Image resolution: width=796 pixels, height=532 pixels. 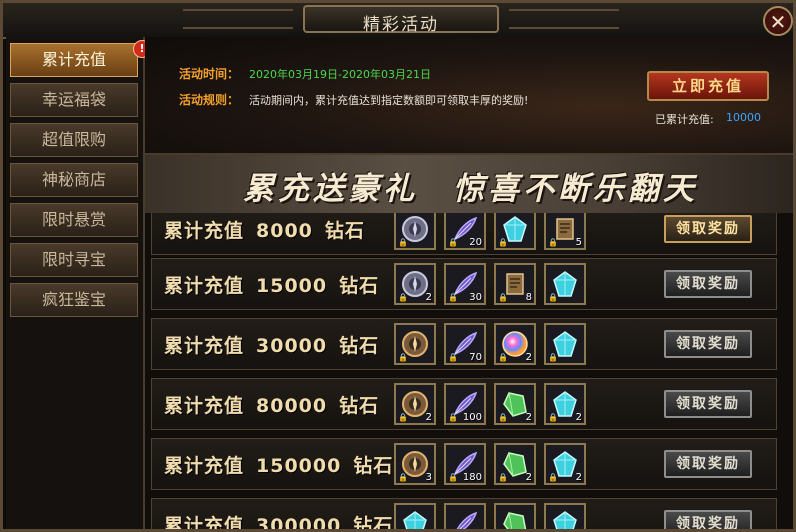 What do you see at coordinates (299, 466) in the screenshot?
I see `reward-tier-amount: 150000` at bounding box center [299, 466].